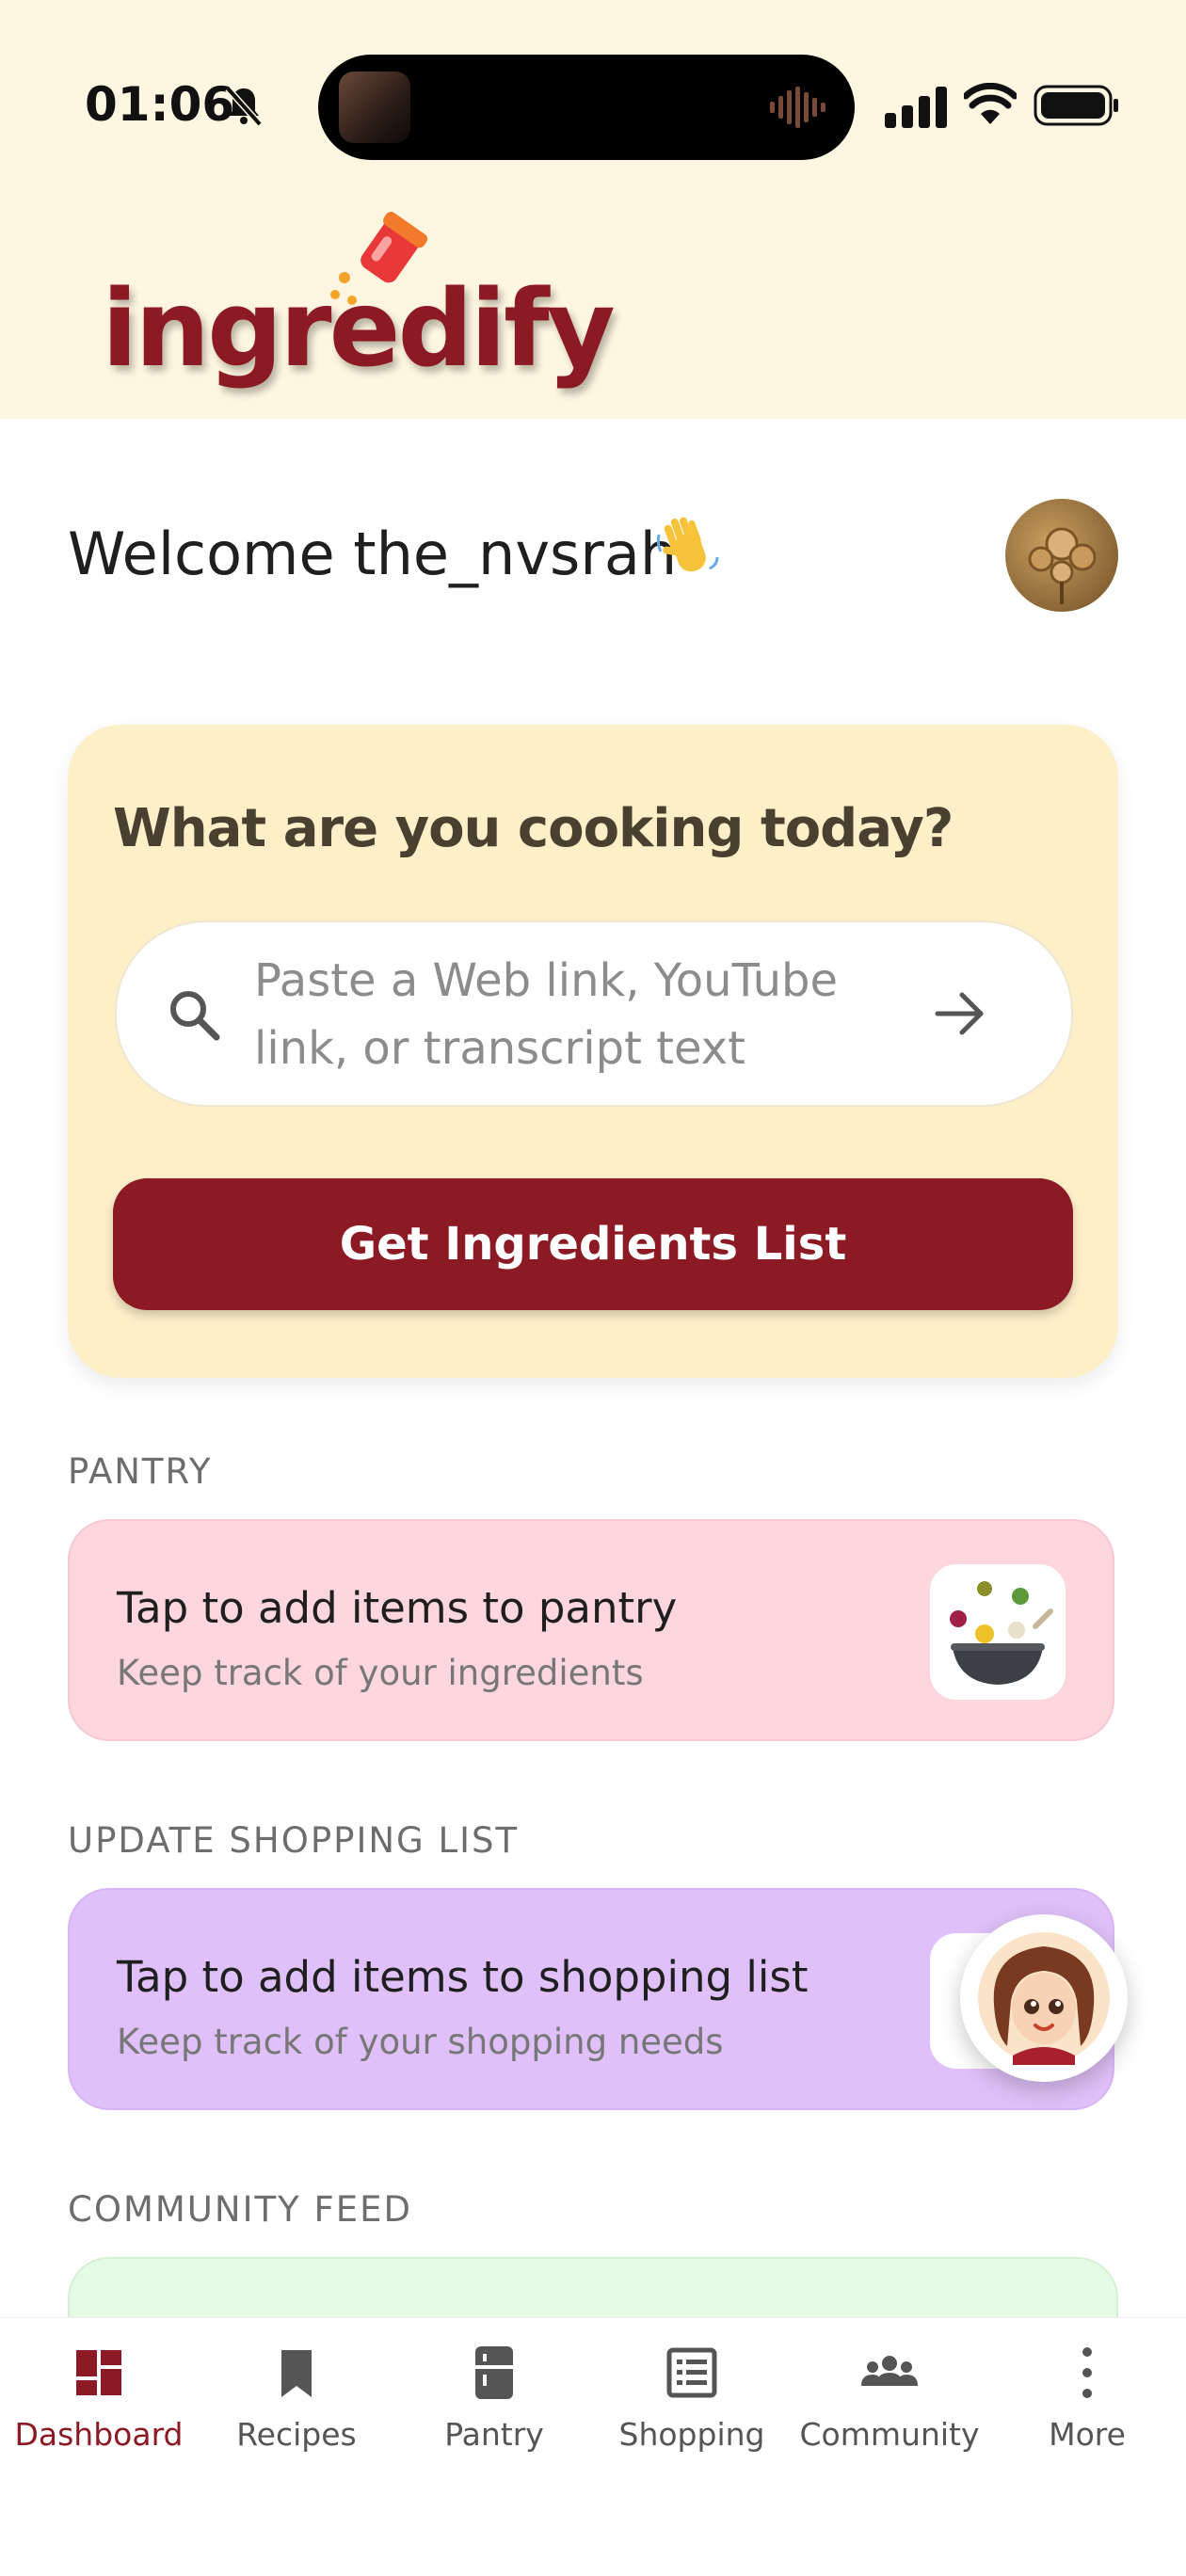 The height and width of the screenshot is (2576, 1186). I want to click on assistant-avatar-button, so click(1044, 1998).